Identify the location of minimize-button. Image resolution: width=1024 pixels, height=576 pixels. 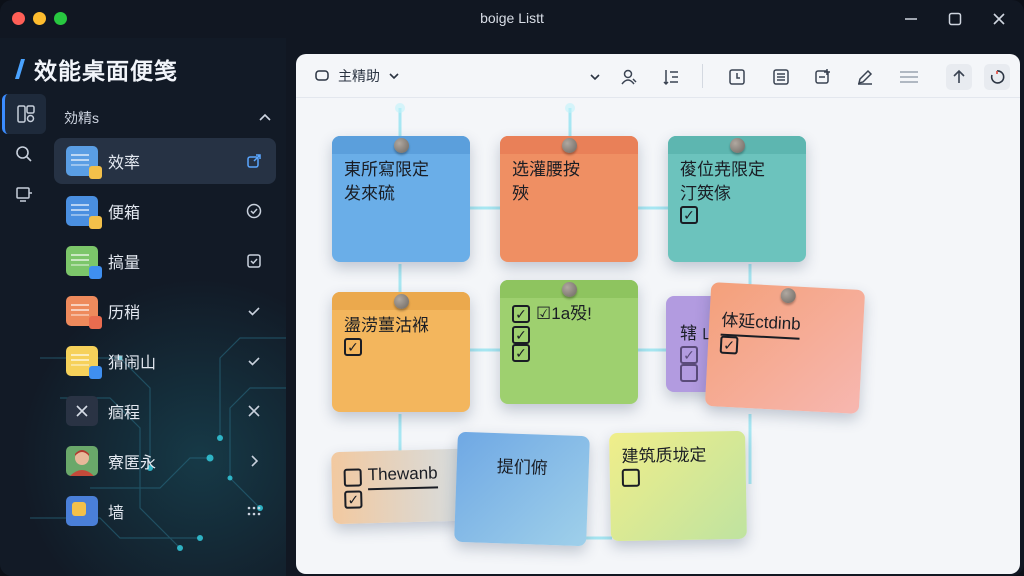
(911, 19).